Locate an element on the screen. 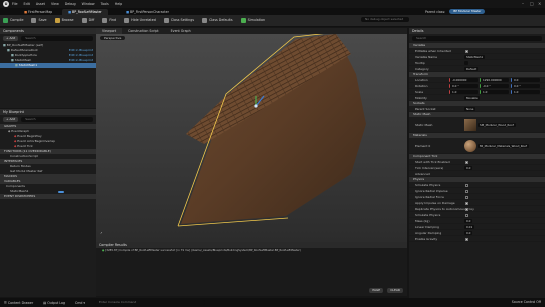 This screenshot has height=307, width=545. clear-button: CLEAR is located at coordinates (395, 290).